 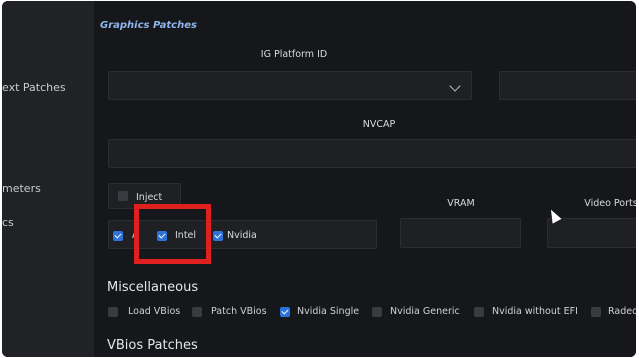 What do you see at coordinates (8, 222) in the screenshot?
I see `sidebar-item-cs: cs` at bounding box center [8, 222].